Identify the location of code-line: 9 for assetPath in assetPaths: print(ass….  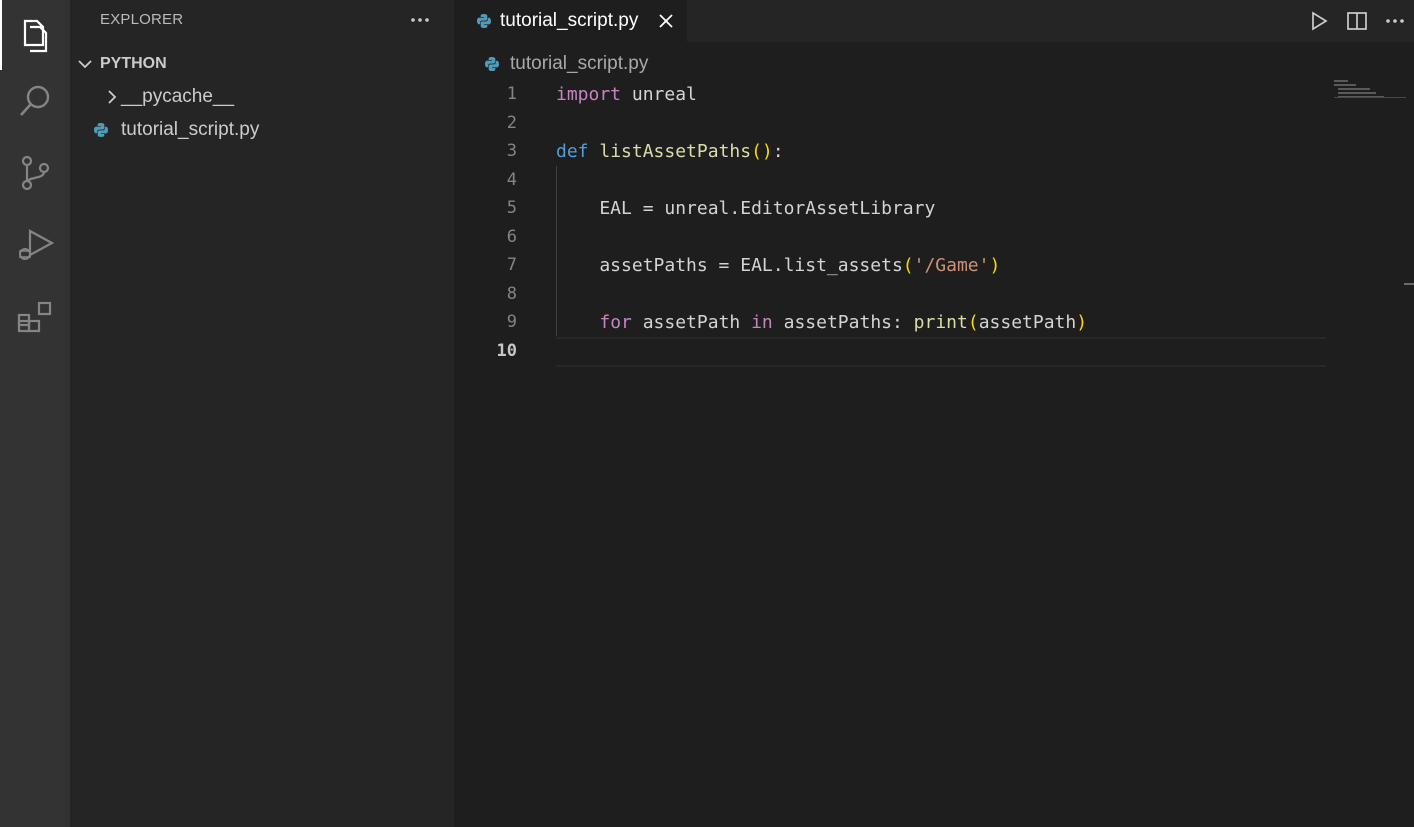
(890, 322).